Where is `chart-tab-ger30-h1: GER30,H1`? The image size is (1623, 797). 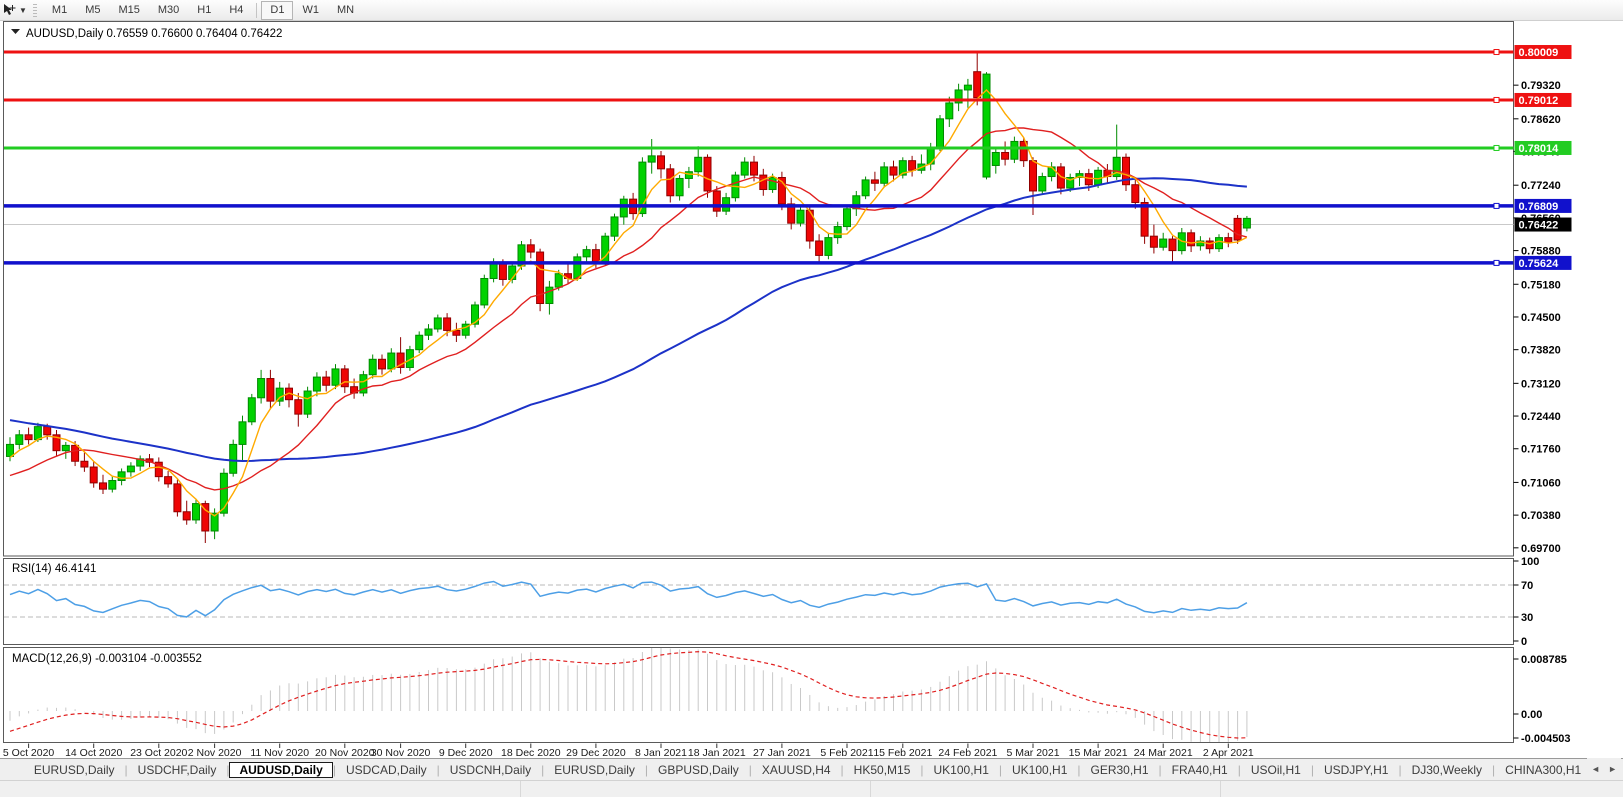
chart-tab-ger30-h1: GER30,H1 is located at coordinates (1120, 770).